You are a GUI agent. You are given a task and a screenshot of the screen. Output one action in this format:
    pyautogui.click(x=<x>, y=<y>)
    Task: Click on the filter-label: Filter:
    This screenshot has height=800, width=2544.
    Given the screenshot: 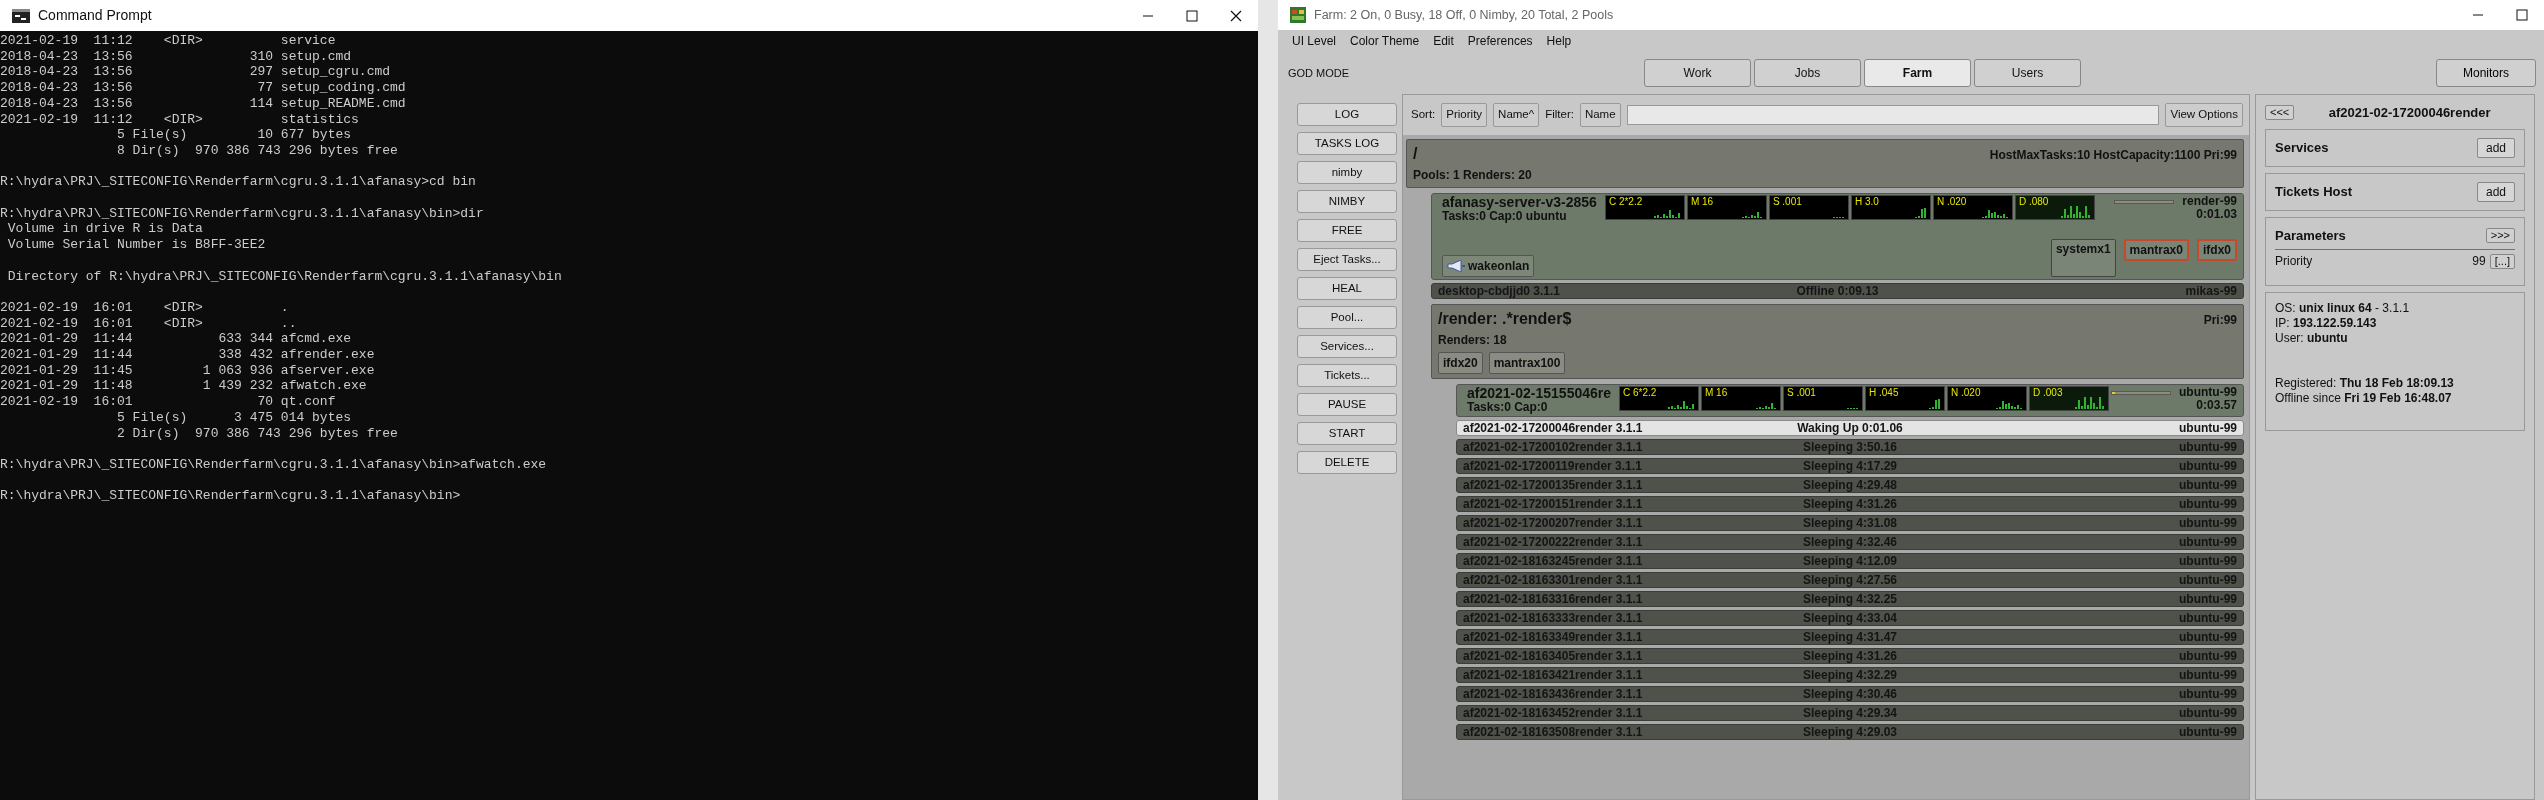 What is the action you would take?
    pyautogui.click(x=1559, y=115)
    